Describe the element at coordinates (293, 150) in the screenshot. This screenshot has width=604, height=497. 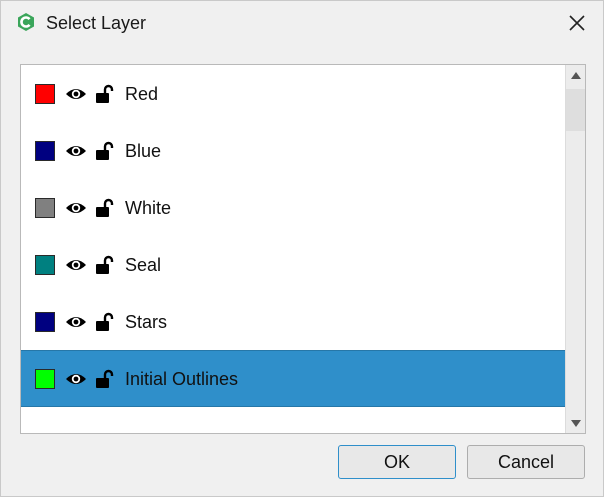
I see `layer-row: Blue` at that location.